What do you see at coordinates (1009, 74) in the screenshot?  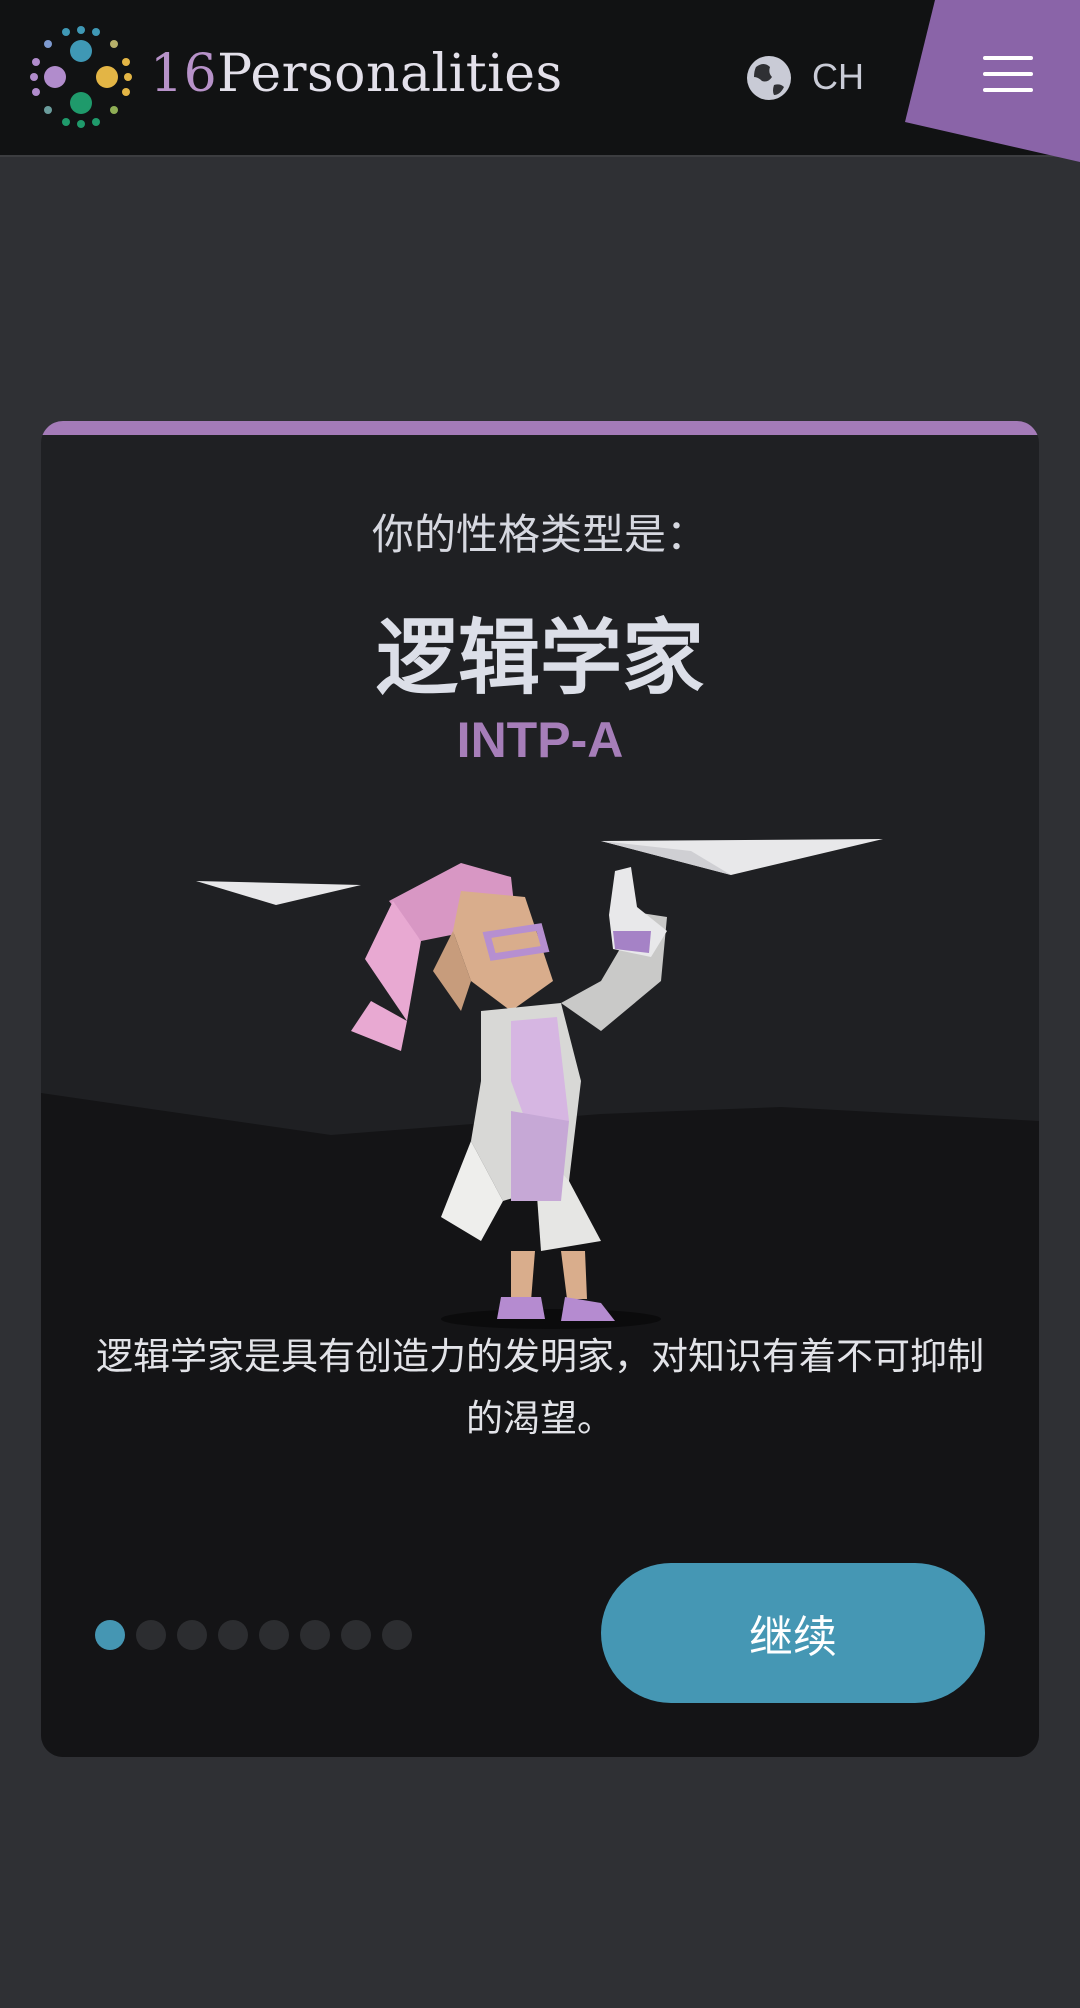 I see `hamburger-menu-icon` at bounding box center [1009, 74].